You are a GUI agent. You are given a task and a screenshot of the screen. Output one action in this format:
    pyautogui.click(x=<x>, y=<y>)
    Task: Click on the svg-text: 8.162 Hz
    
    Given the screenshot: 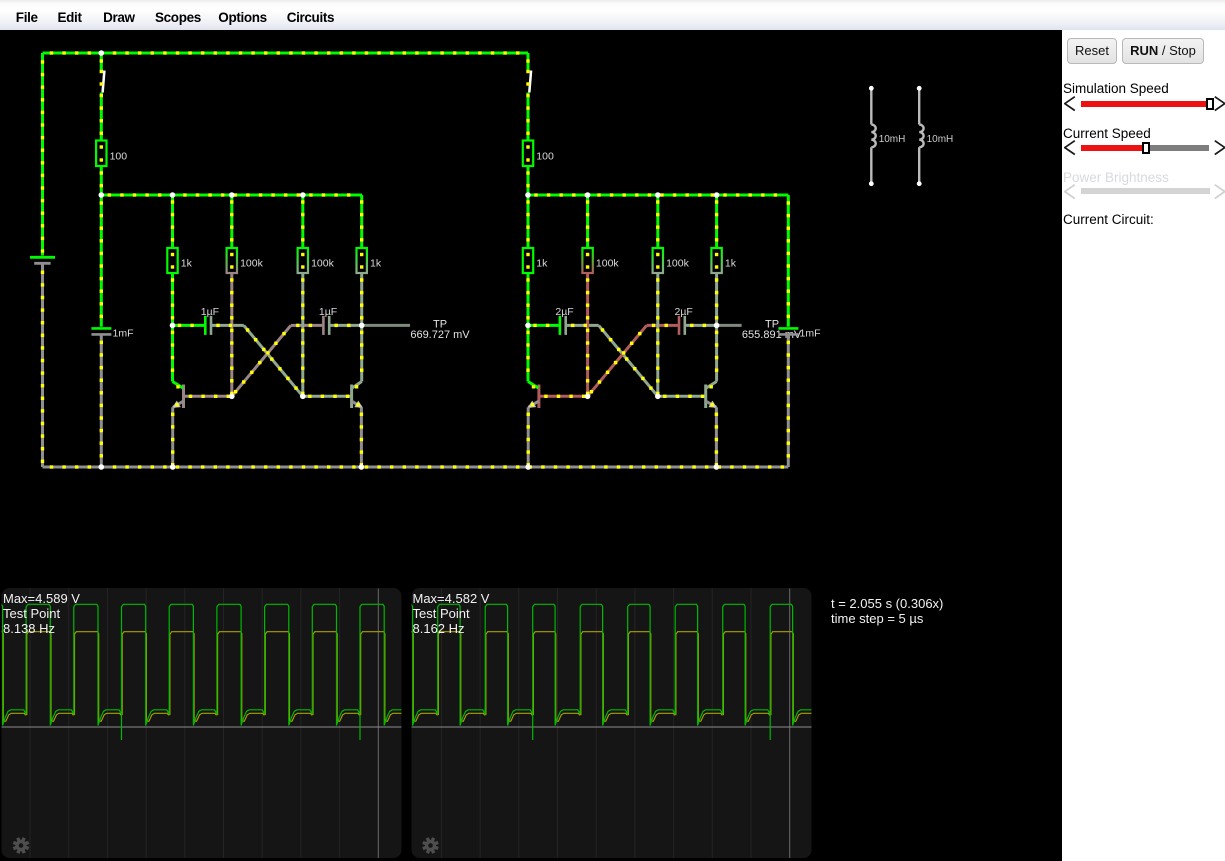 What is the action you would take?
    pyautogui.click(x=439, y=628)
    